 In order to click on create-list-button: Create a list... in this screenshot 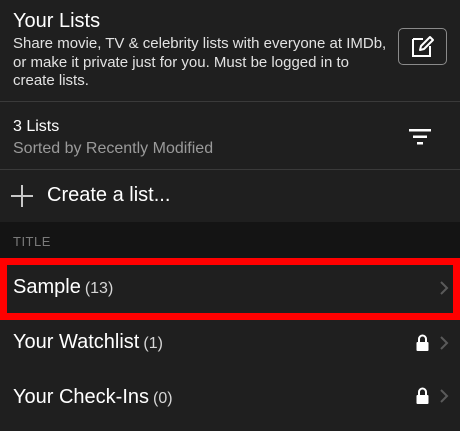, I will do `click(230, 196)`.